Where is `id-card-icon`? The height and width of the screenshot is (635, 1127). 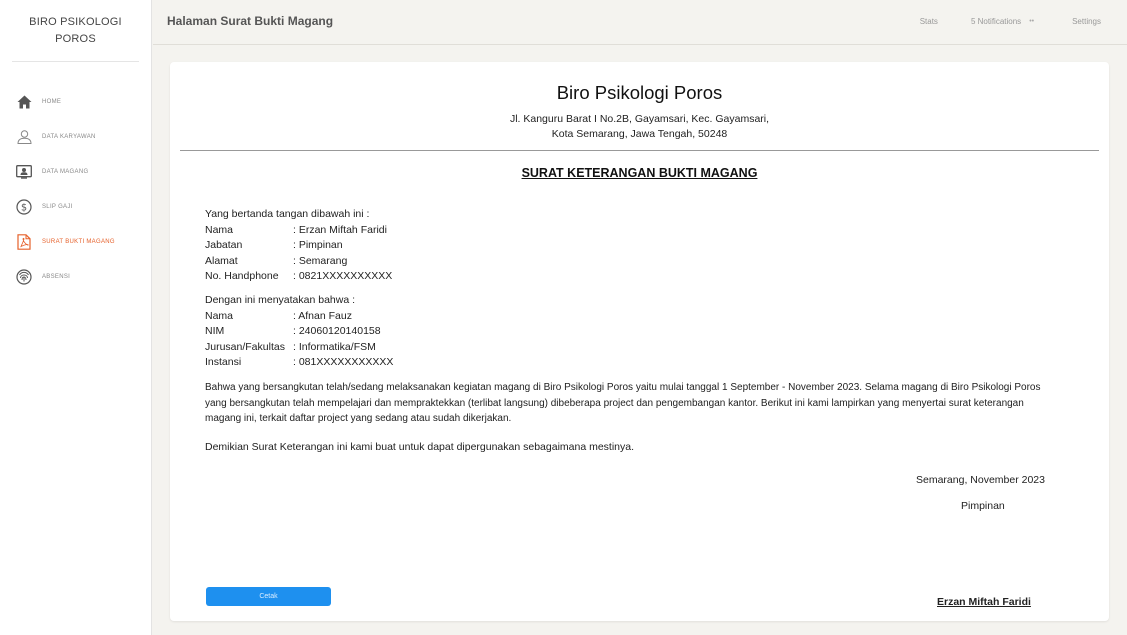 id-card-icon is located at coordinates (24, 172).